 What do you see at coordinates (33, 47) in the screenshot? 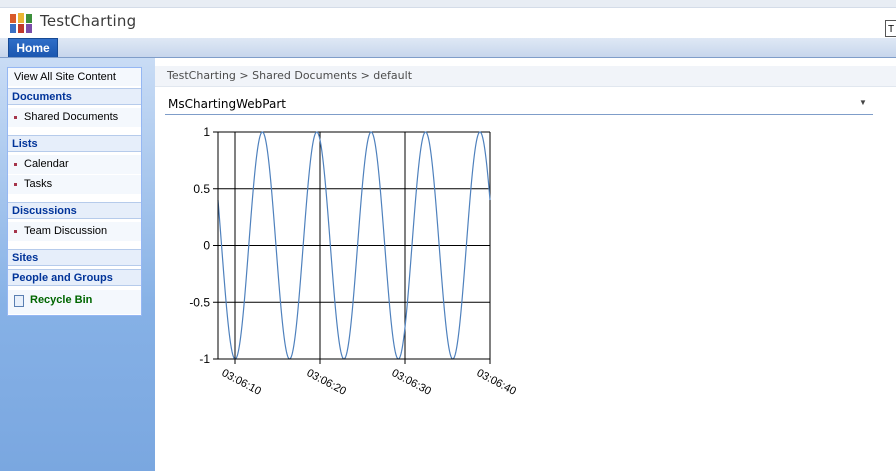
I see `tab-home: Home` at bounding box center [33, 47].